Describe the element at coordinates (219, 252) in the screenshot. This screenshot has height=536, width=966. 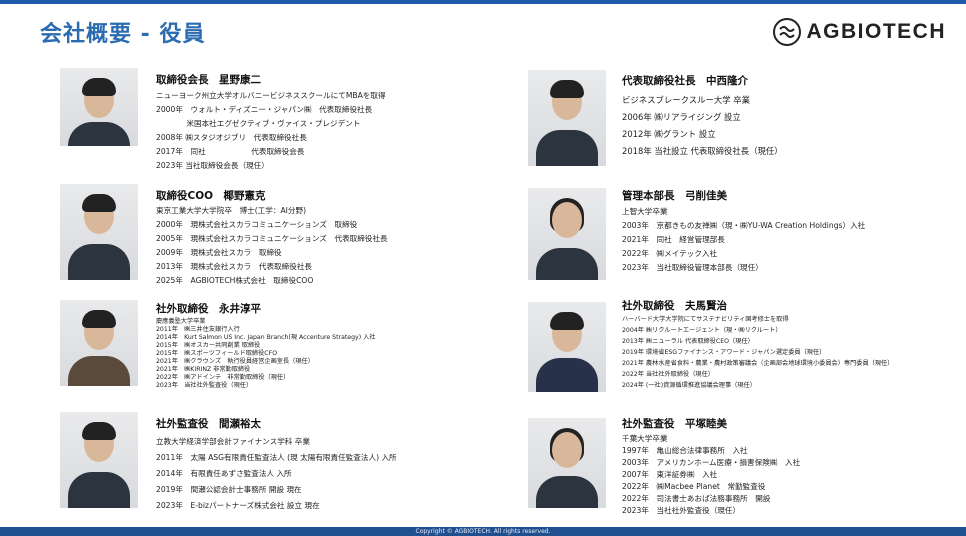
I see `bio-line: 2009年 現株式会社スカラ 取締役` at that location.